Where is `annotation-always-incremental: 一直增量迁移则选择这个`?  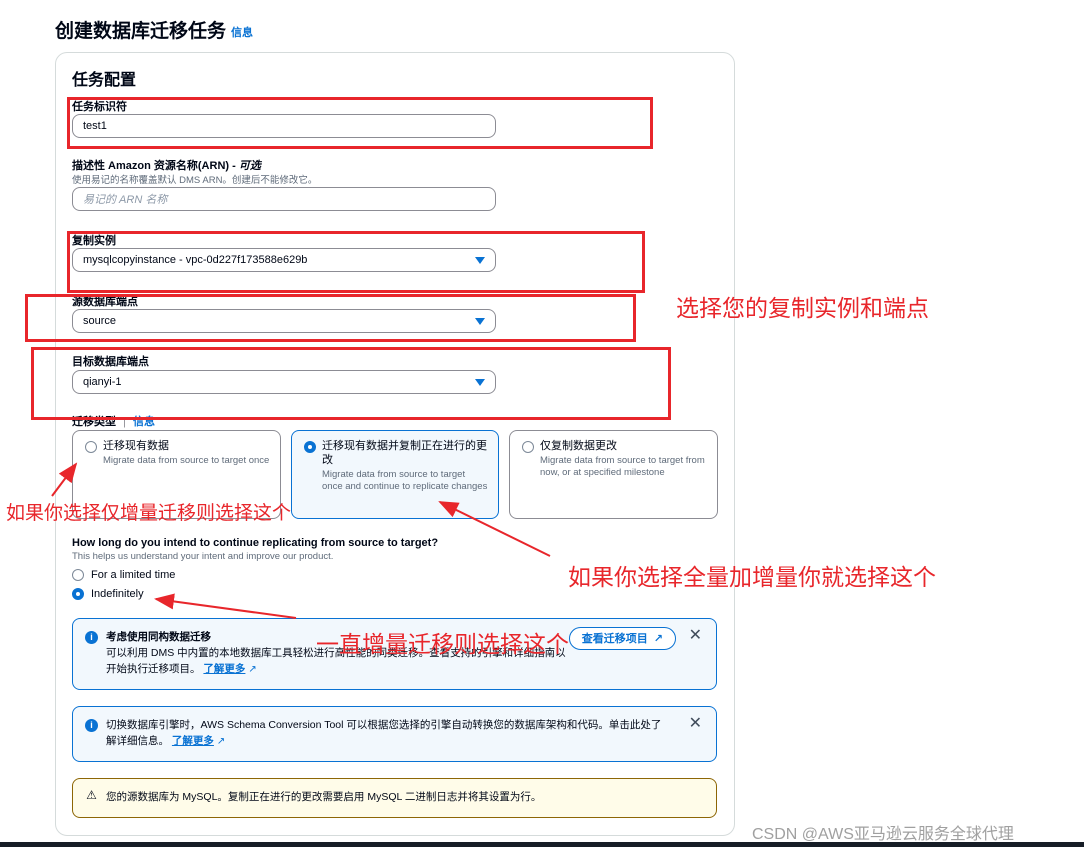 annotation-always-incremental: 一直增量迁移则选择这个 is located at coordinates (442, 644).